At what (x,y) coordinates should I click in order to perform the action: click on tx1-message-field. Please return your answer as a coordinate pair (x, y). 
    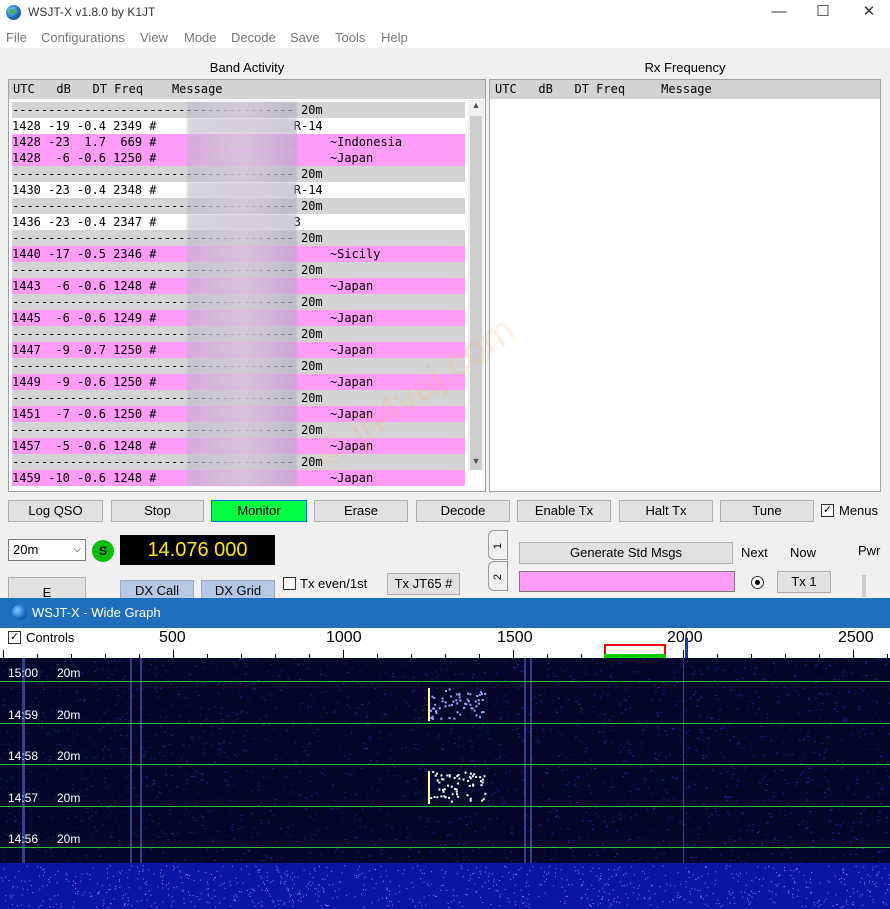
    Looking at the image, I should click on (627, 581).